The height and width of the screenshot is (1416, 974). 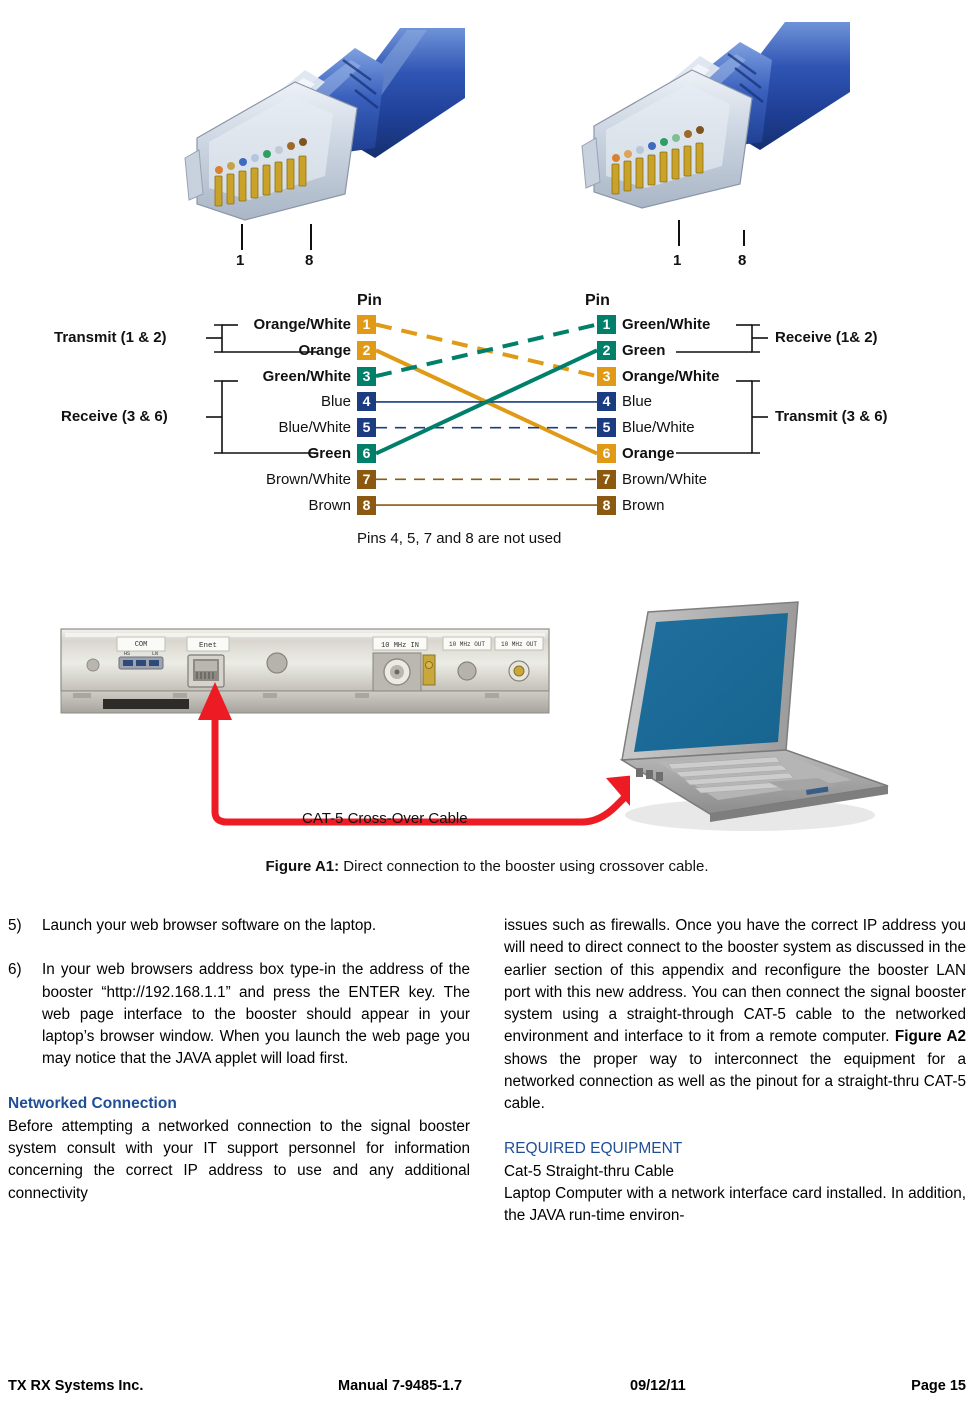 I want to click on connector-left-pin-first: 1, so click(x=240, y=260).